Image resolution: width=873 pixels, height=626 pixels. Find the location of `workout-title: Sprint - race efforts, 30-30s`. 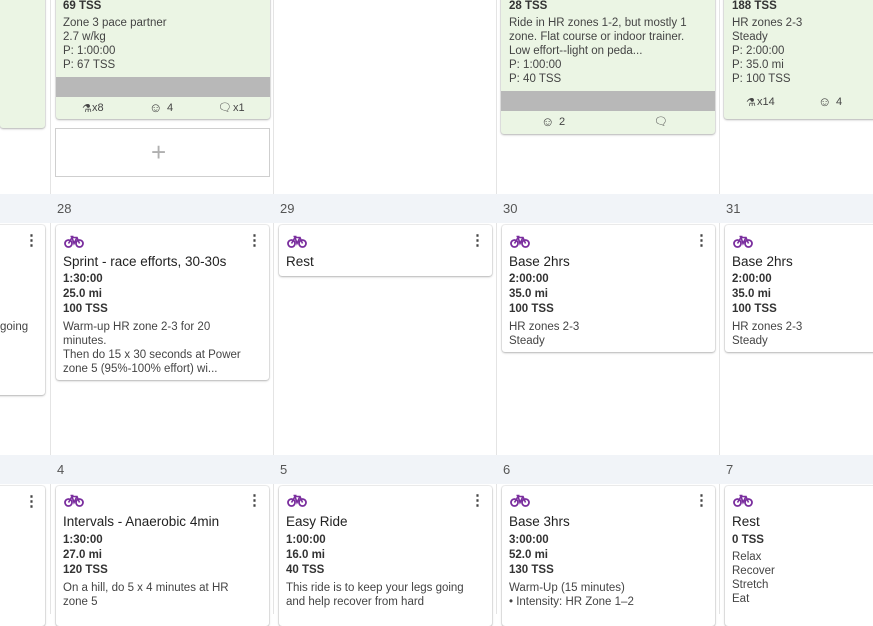

workout-title: Sprint - race efforts, 30-30s is located at coordinates (145, 261).